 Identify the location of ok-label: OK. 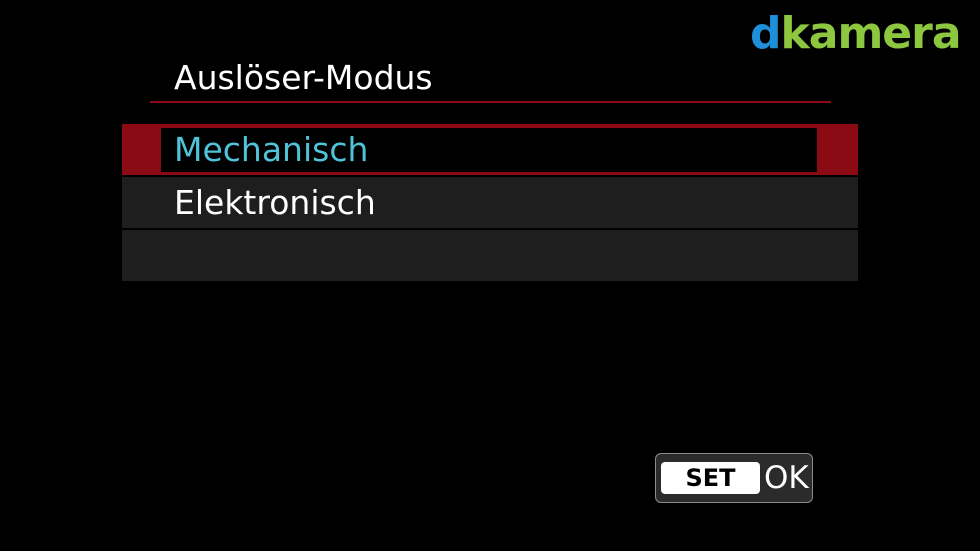
(786, 478).